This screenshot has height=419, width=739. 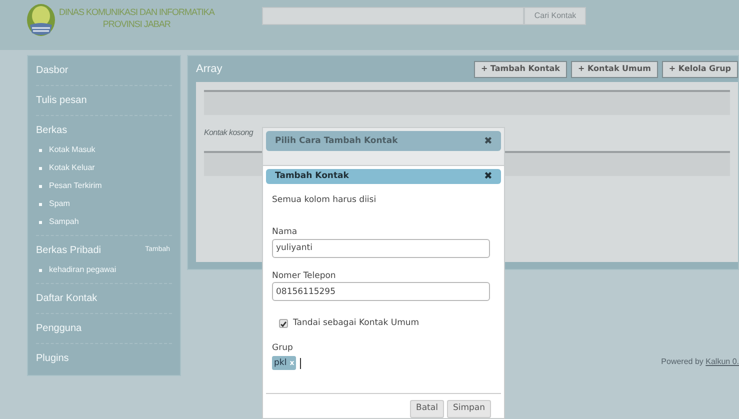 I want to click on sidebar-item: Kotak Masuk, so click(x=72, y=150).